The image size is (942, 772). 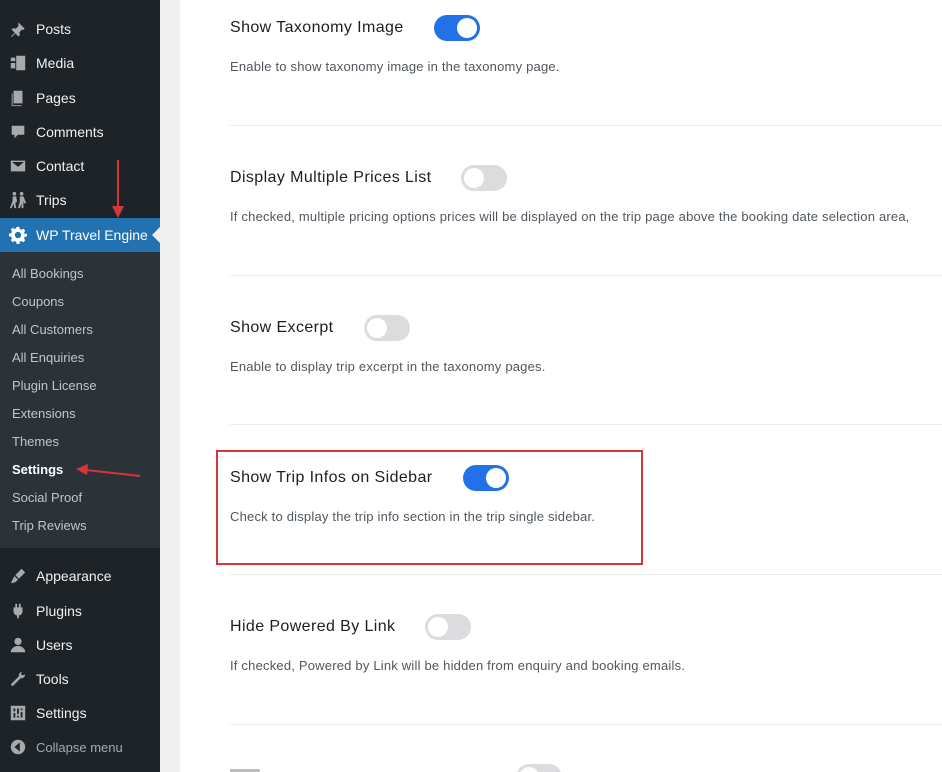 I want to click on submenu-all-enquiries: All Enquiries, so click(x=80, y=357).